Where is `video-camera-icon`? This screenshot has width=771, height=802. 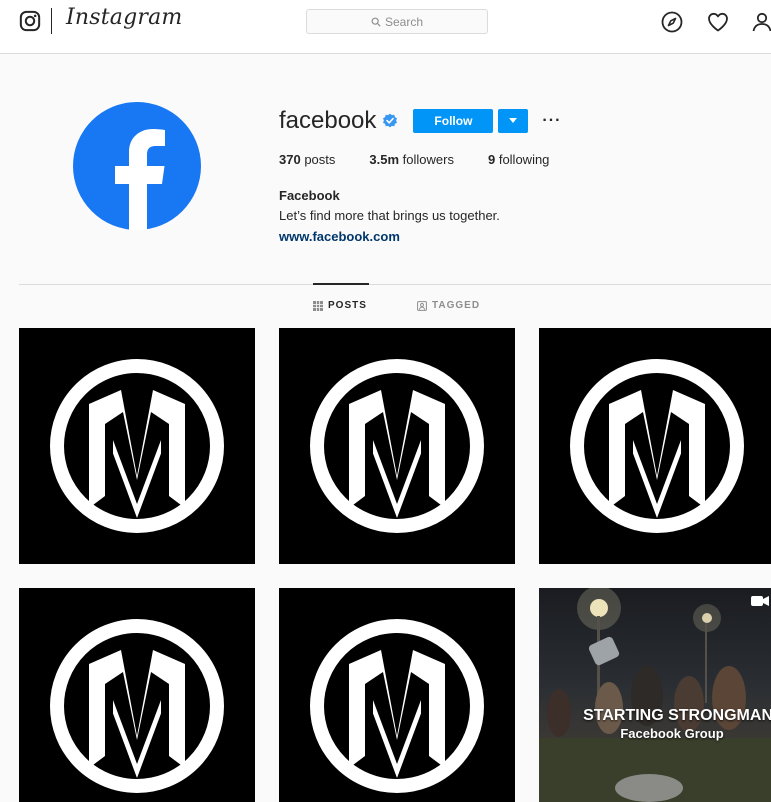 video-camera-icon is located at coordinates (760, 601).